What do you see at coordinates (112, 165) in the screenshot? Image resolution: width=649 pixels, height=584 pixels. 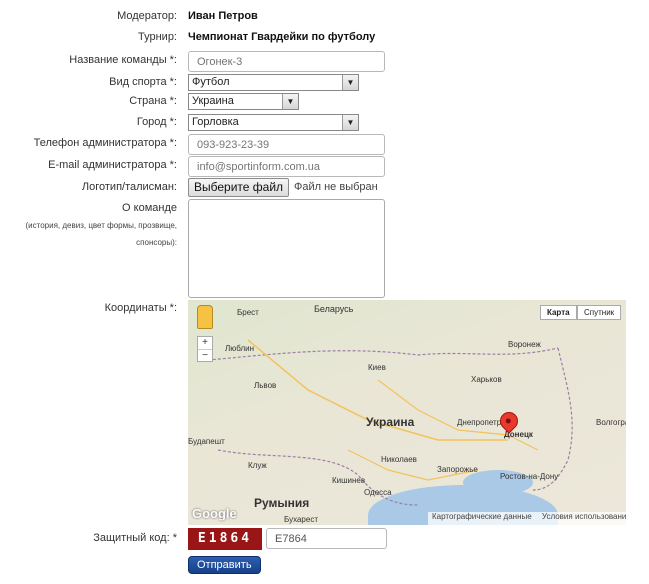 I see `email-label: E-mail администратора *:` at bounding box center [112, 165].